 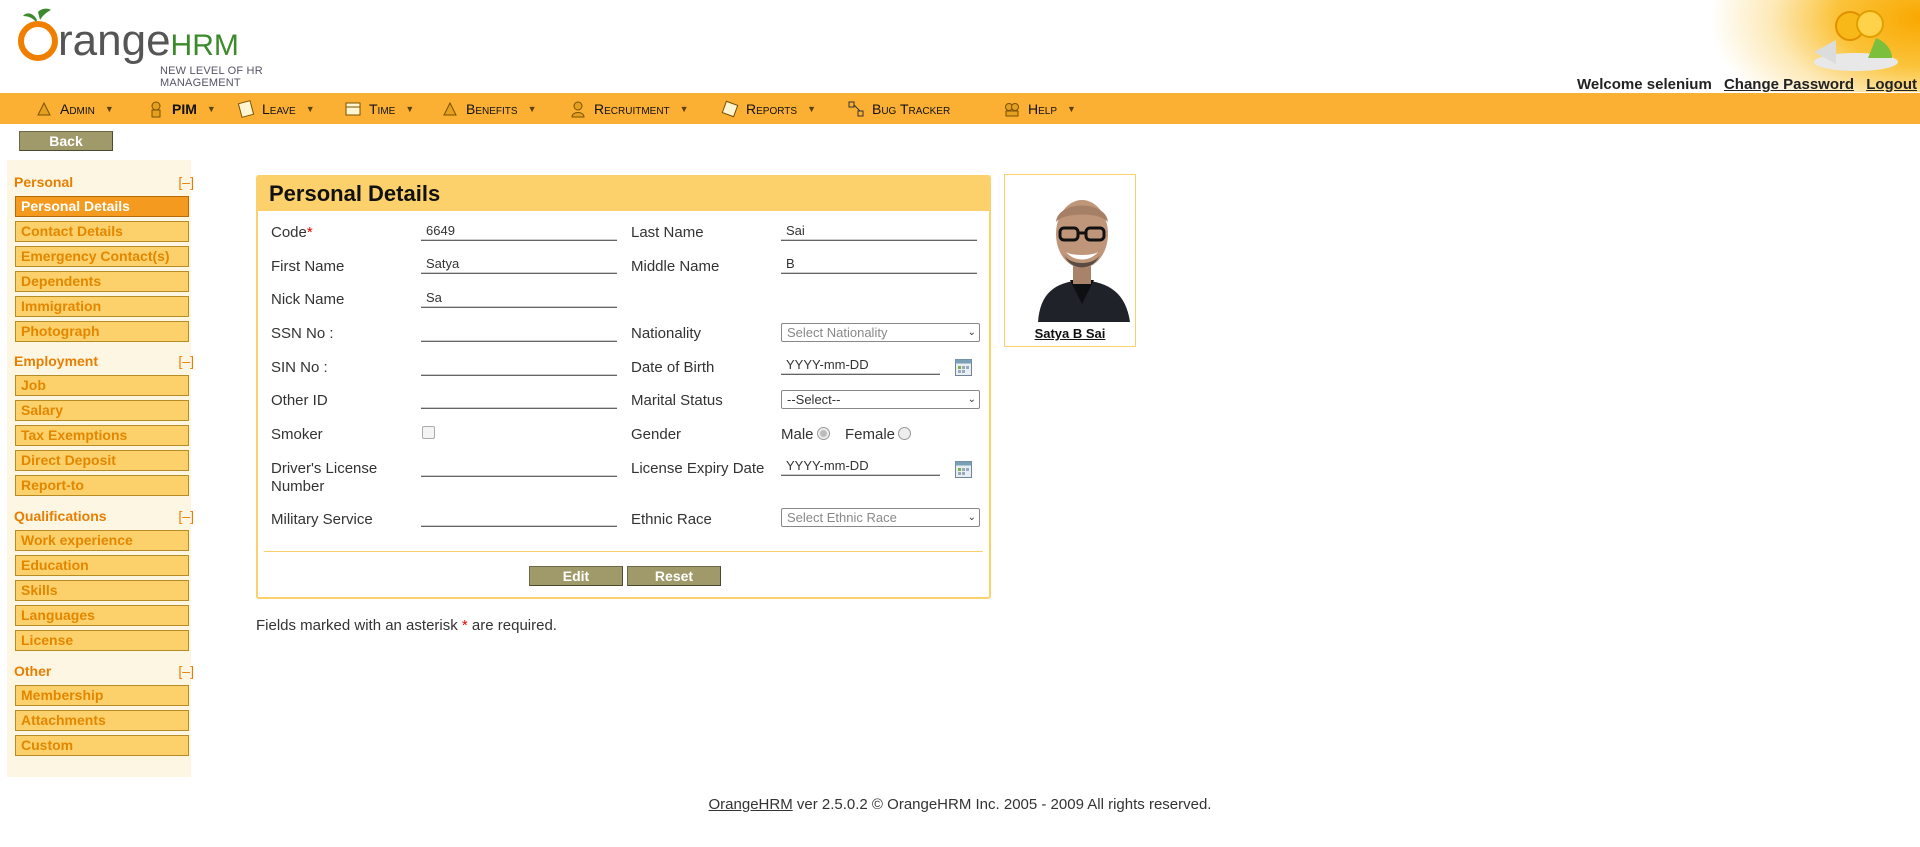 What do you see at coordinates (898, 108) in the screenshot?
I see `menu-bug-tracker: Bug Tracker` at bounding box center [898, 108].